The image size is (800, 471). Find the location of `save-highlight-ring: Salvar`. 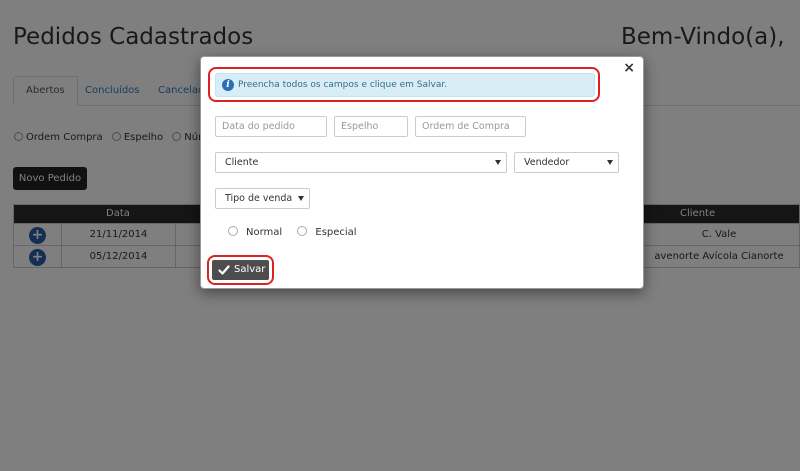

save-highlight-ring: Salvar is located at coordinates (240, 270).